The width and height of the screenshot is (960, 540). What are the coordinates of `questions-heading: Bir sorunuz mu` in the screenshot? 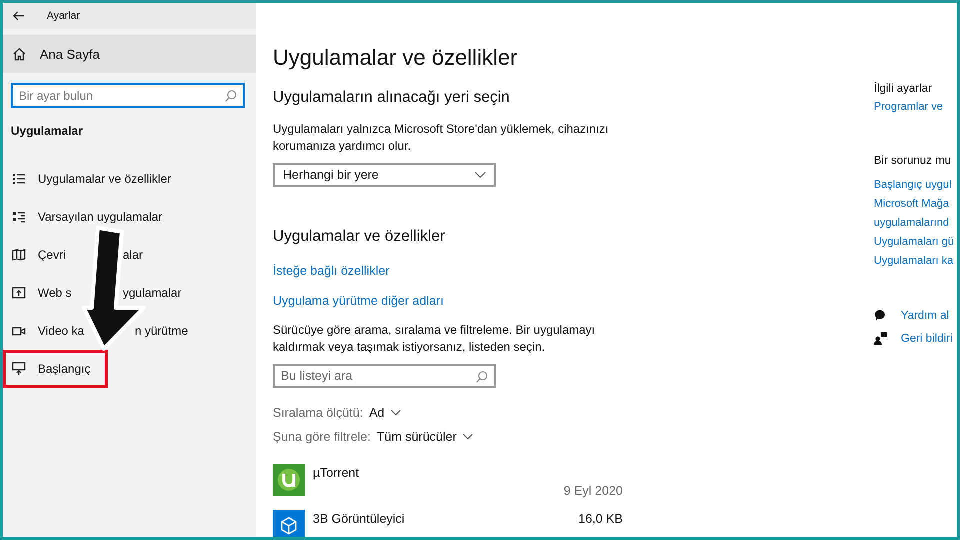 It's located at (913, 161).